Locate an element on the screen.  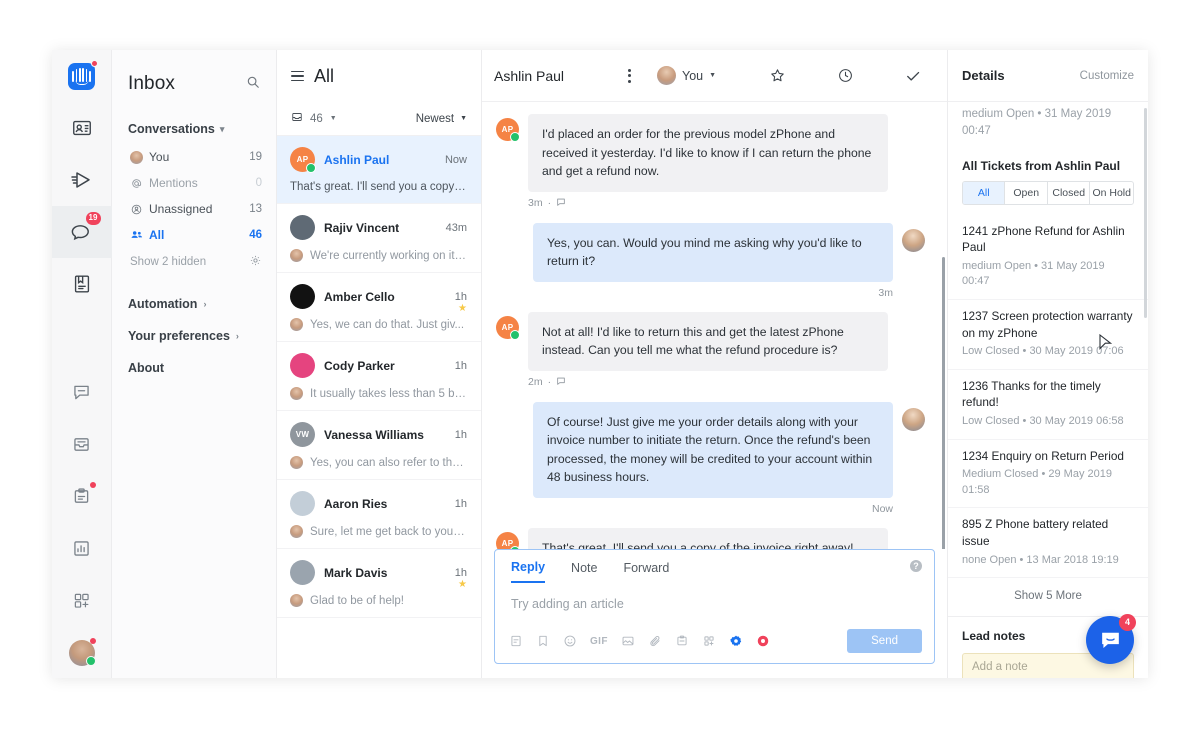
article-icon is located at coordinates (516, 641).